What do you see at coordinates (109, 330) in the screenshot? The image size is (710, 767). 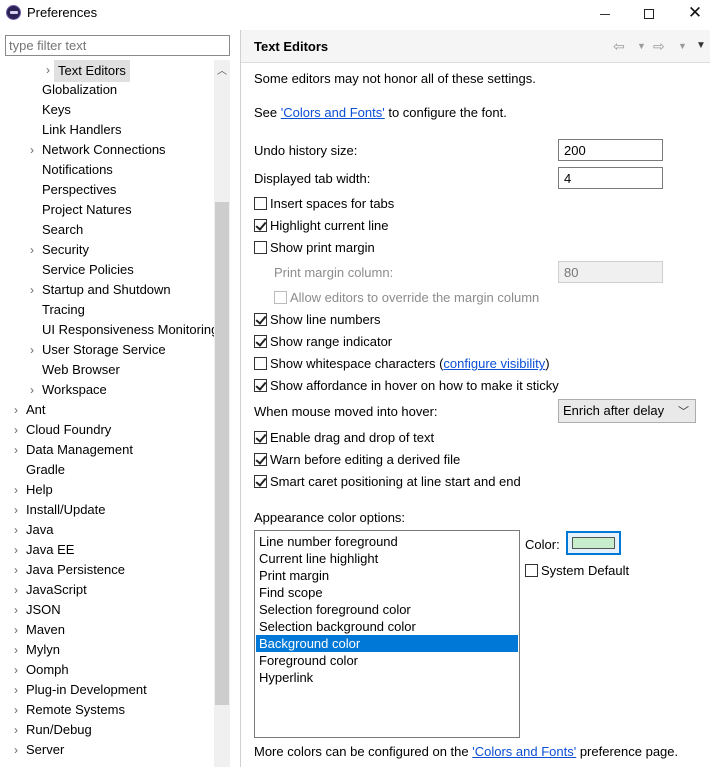 I see `tree-item: UI Responsiveness Monitoring` at bounding box center [109, 330].